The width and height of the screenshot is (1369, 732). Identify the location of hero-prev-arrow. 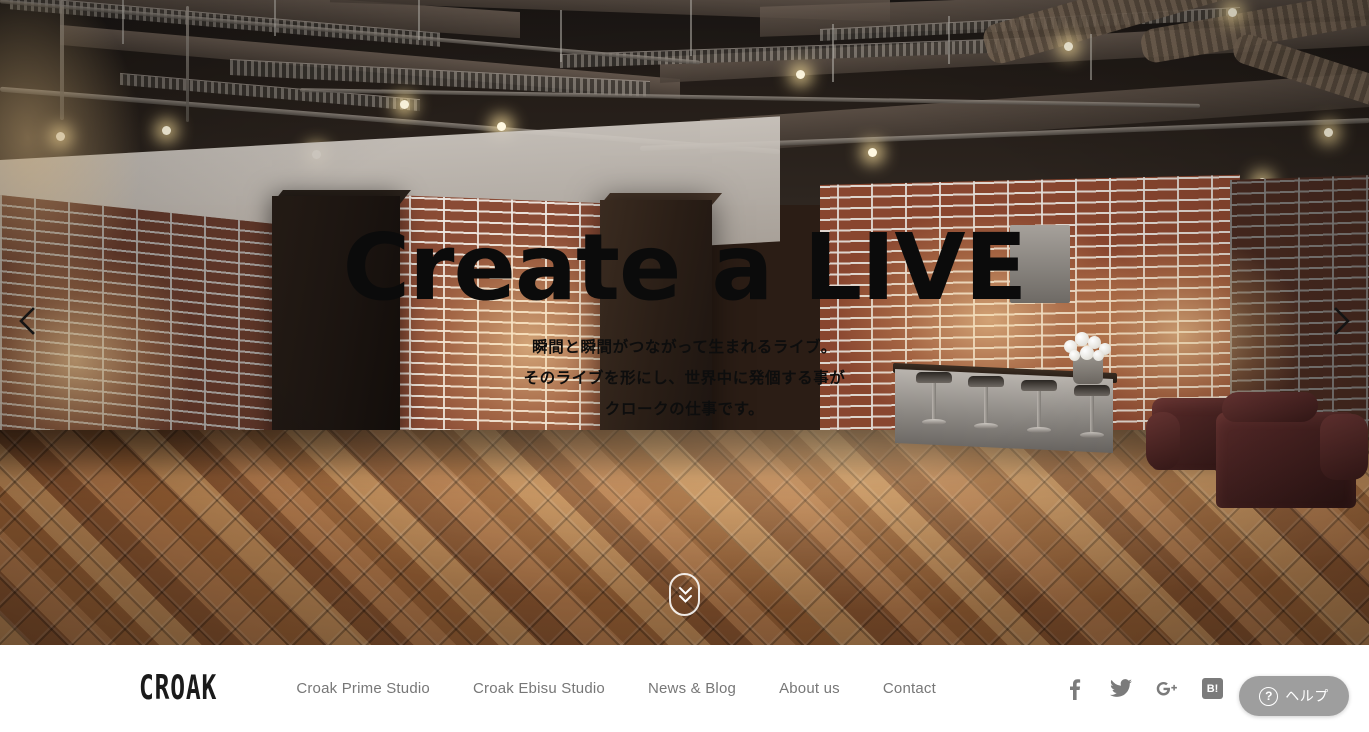
(27, 321).